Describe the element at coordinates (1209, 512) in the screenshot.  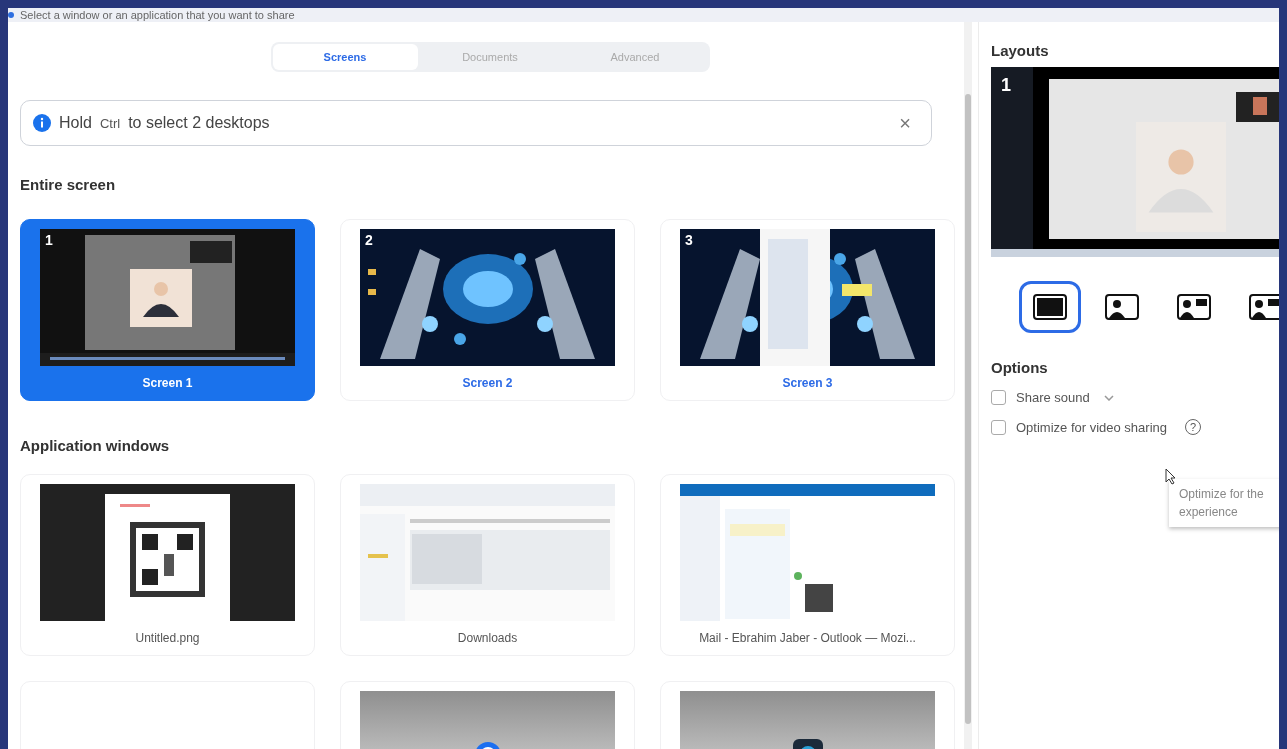
I see `tooltip-text: experience` at that location.